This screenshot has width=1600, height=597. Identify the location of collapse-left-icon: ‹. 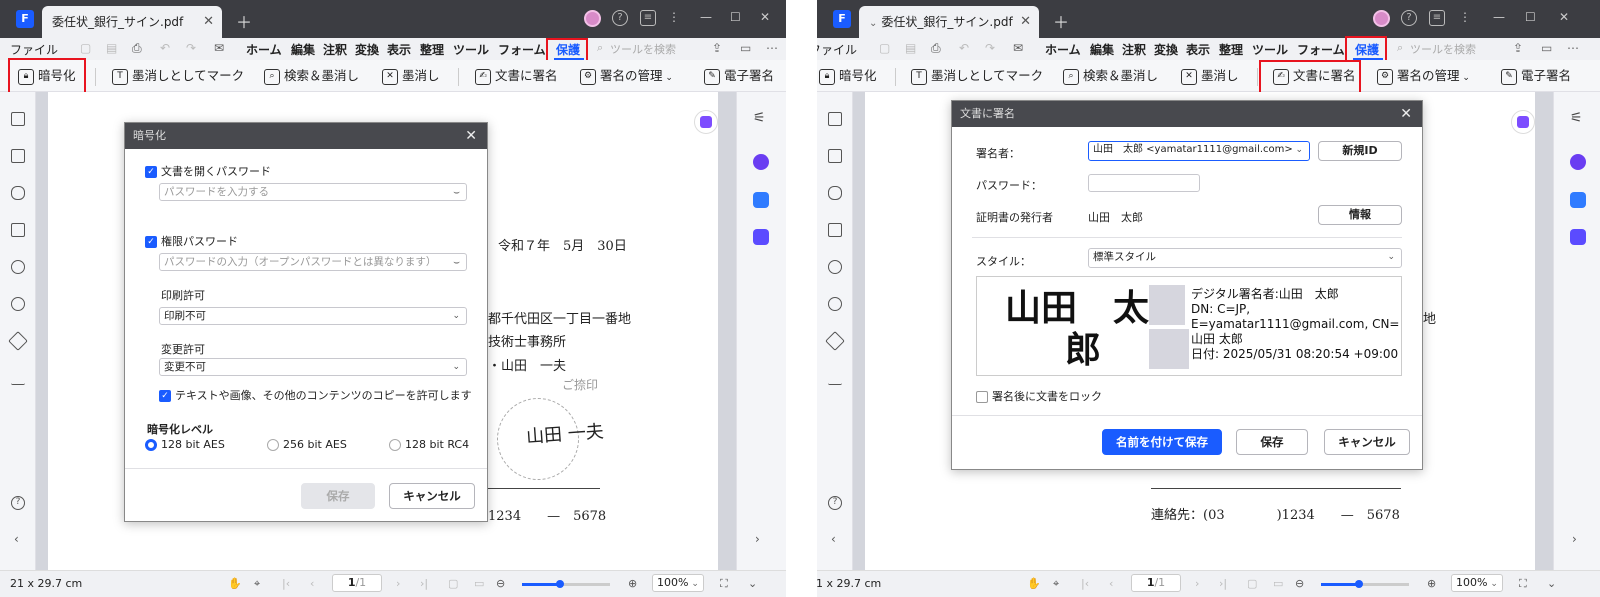
(833, 539).